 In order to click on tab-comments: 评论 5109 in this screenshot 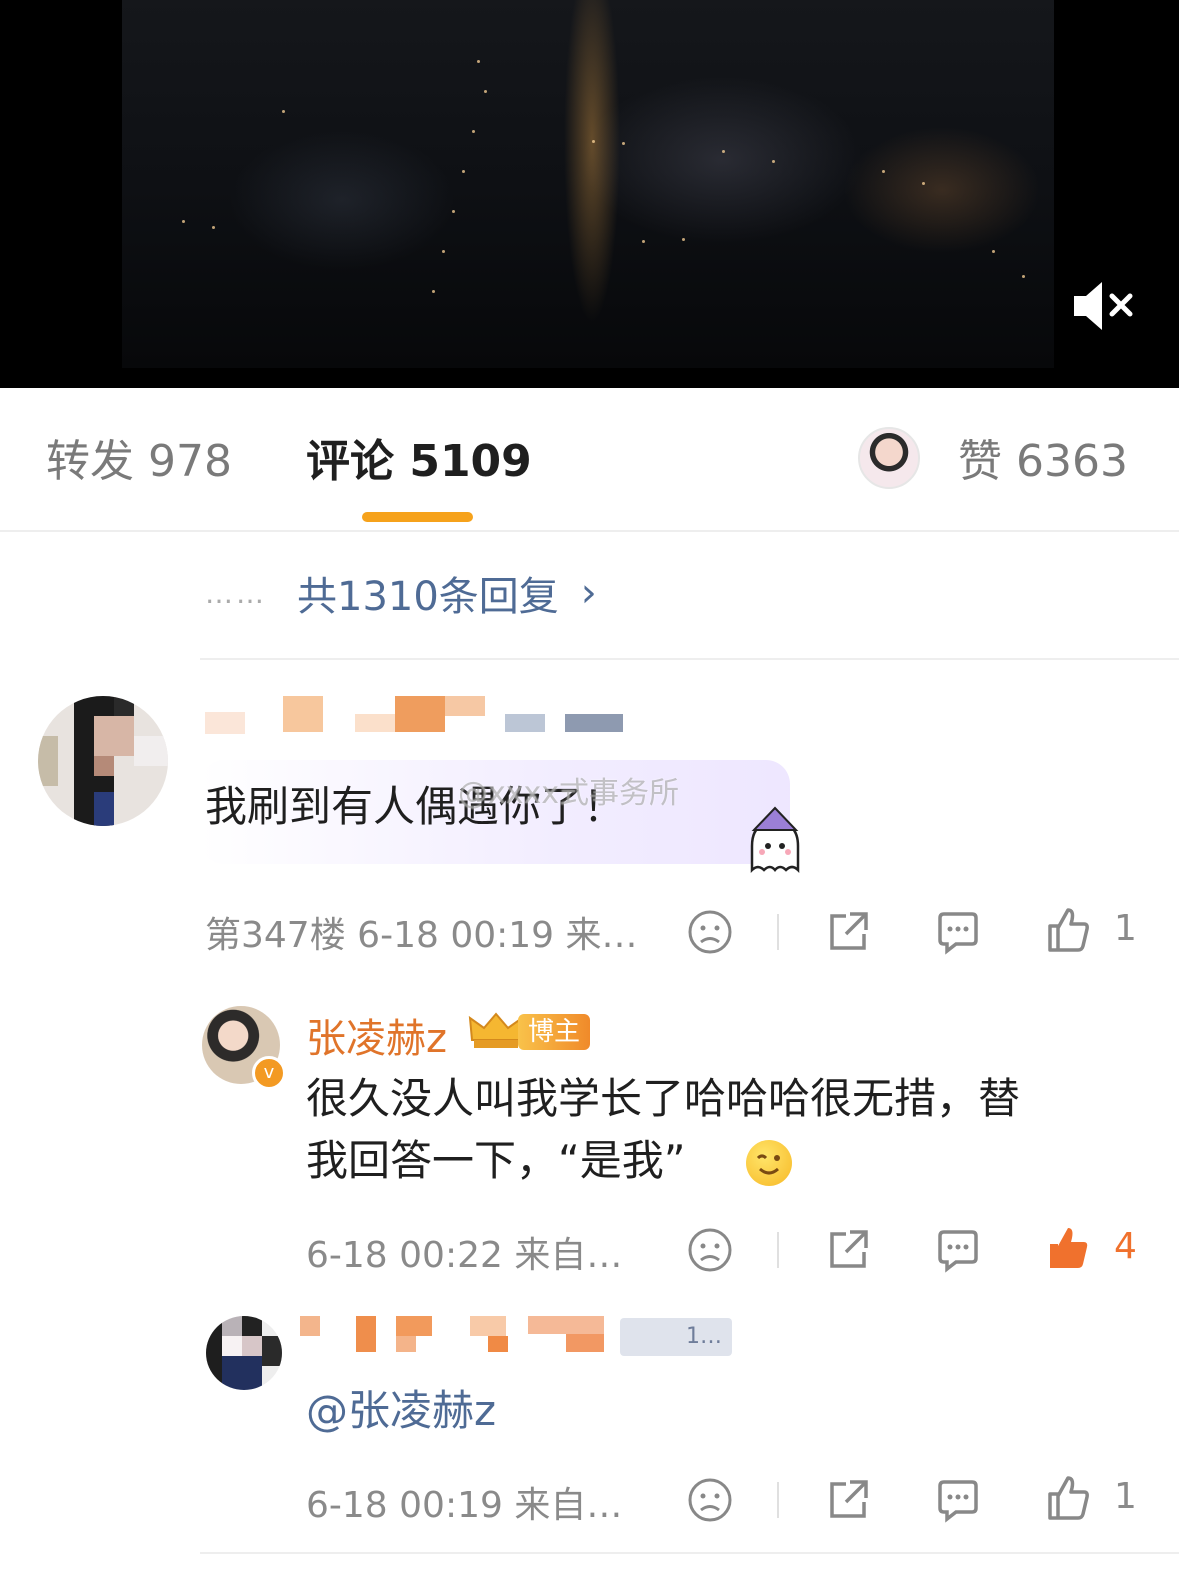, I will do `click(419, 462)`.